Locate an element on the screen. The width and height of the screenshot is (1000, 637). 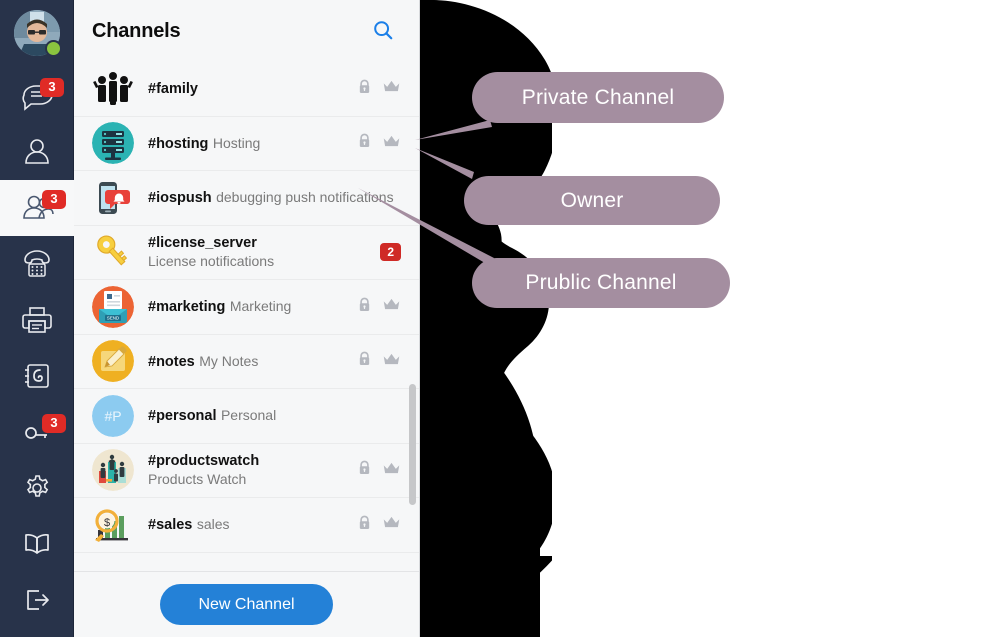
bar-people-icon-avatar is located at coordinates (113, 470).